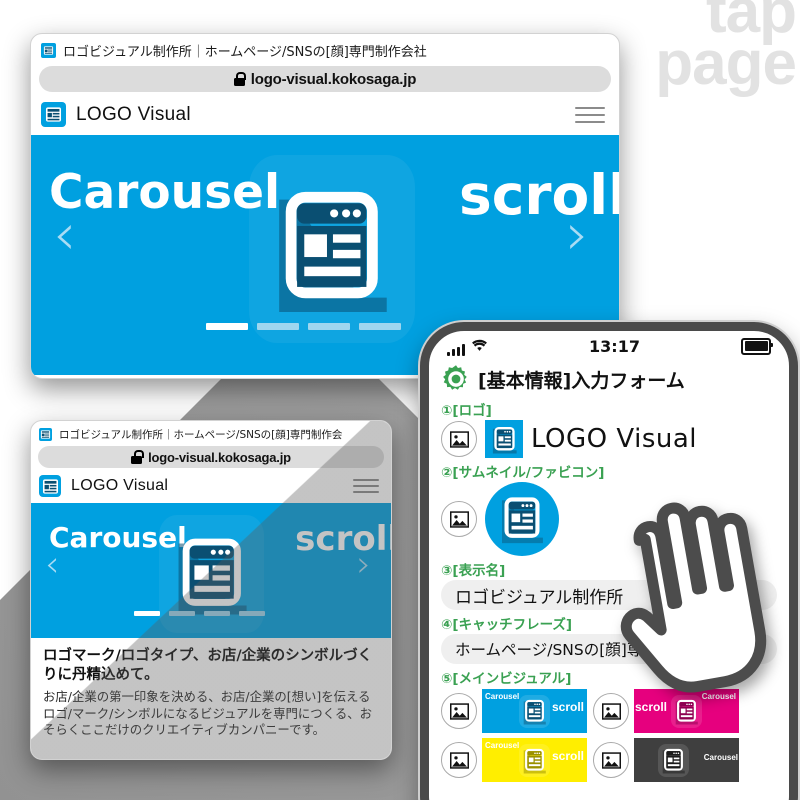 The image size is (800, 800). I want to click on watermark-text: tap page, so click(726, 47).